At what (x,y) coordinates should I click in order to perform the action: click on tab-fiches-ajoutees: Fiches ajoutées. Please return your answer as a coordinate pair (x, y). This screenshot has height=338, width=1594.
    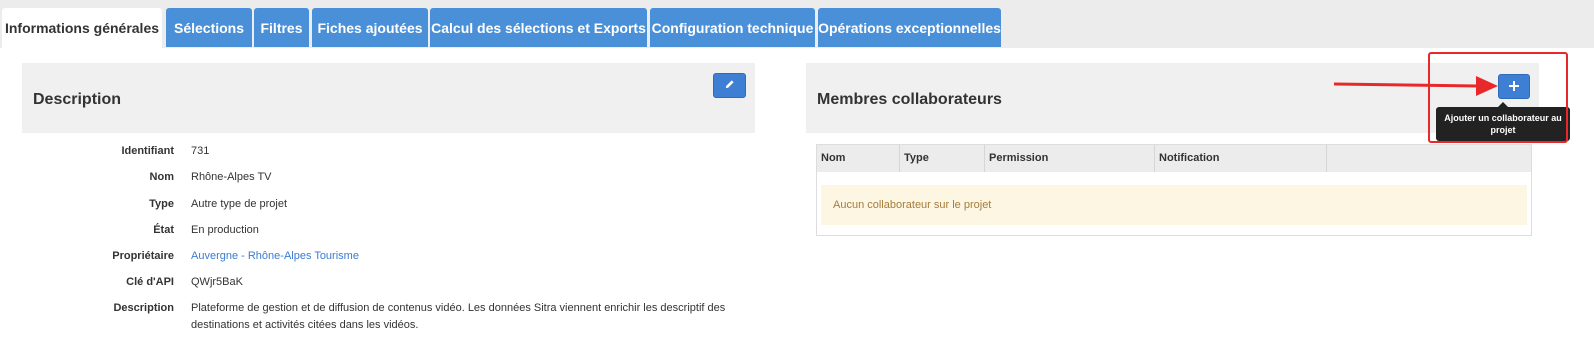
    Looking at the image, I should click on (370, 27).